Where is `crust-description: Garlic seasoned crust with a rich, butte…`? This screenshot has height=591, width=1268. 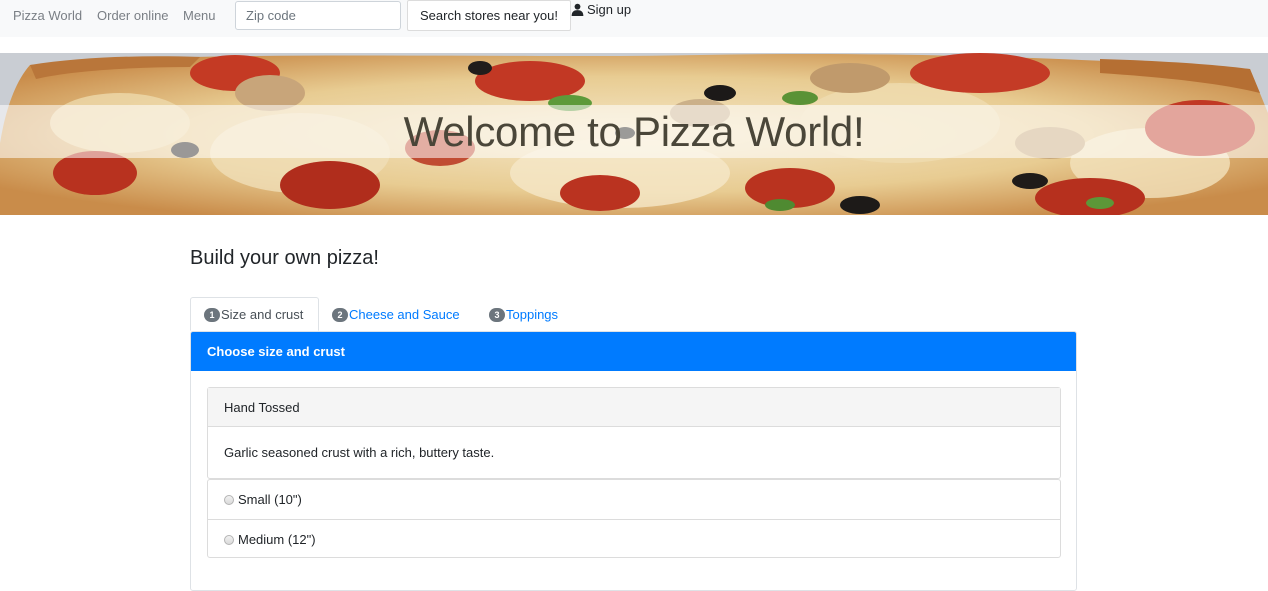 crust-description: Garlic seasoned crust with a rich, butte… is located at coordinates (359, 452).